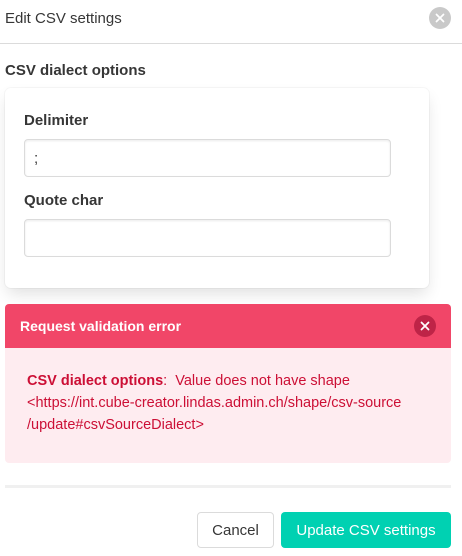 Image resolution: width=462 pixels, height=556 pixels. What do you see at coordinates (366, 530) in the screenshot?
I see `update-csv-settings-button: Update CSV settings` at bounding box center [366, 530].